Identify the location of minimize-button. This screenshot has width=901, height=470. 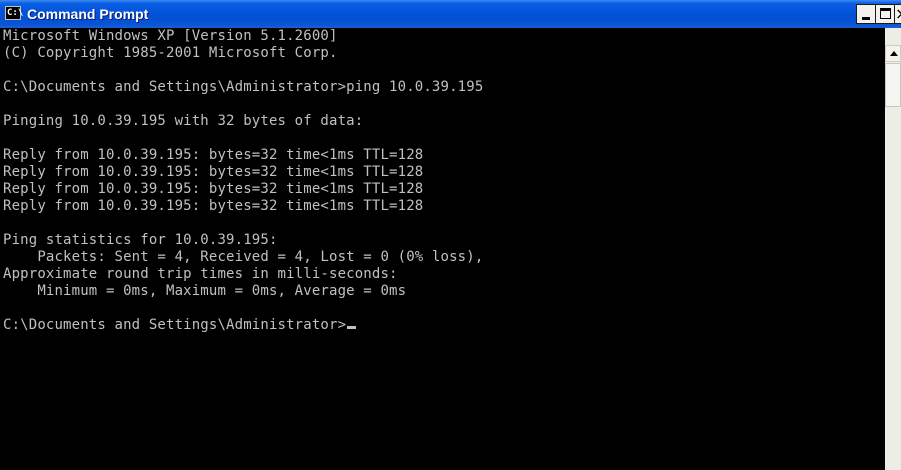
(866, 14).